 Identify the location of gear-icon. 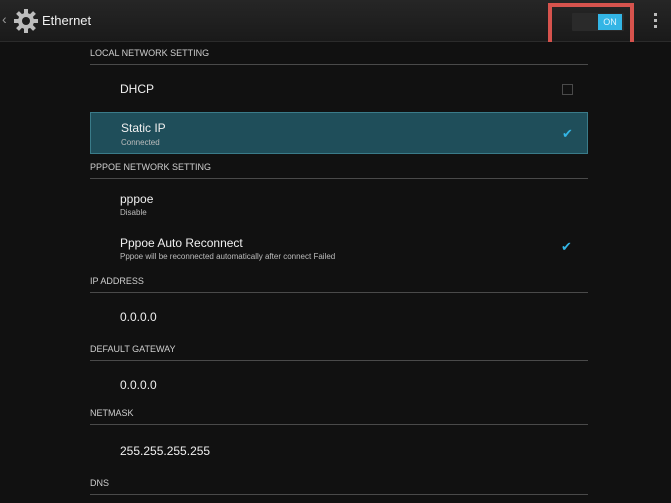
(26, 21).